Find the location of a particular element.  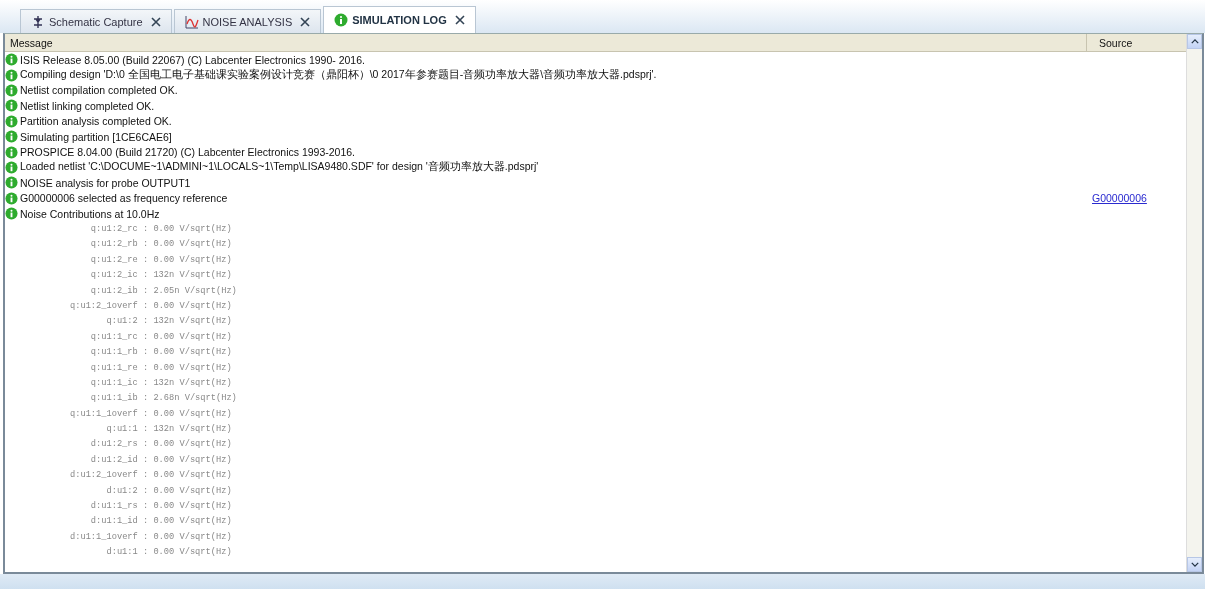

noise-value: d:u1:2_1overf : 0.00 V/sqrt(Hz) is located at coordinates (150, 475).